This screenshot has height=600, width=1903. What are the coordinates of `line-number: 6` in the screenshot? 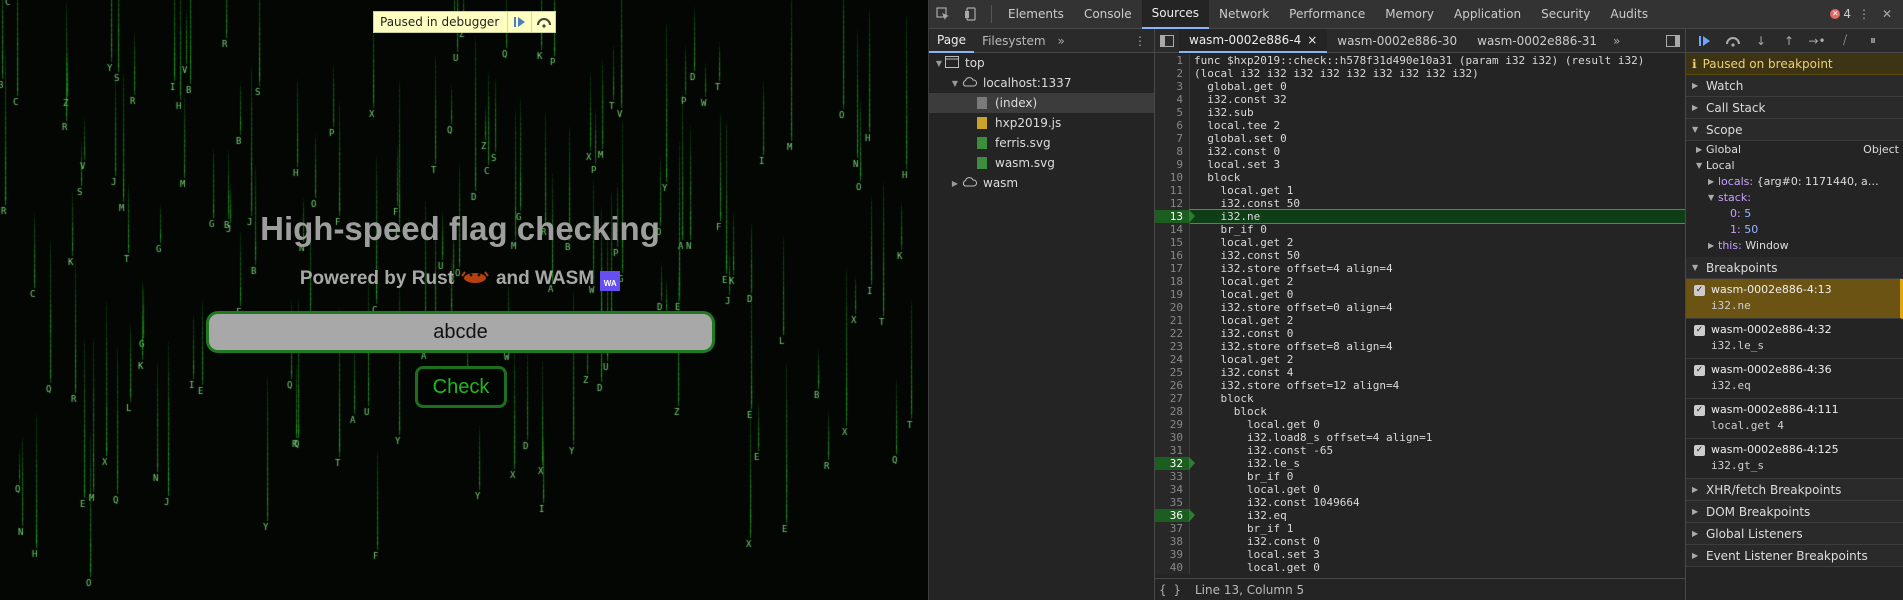 It's located at (1172, 125).